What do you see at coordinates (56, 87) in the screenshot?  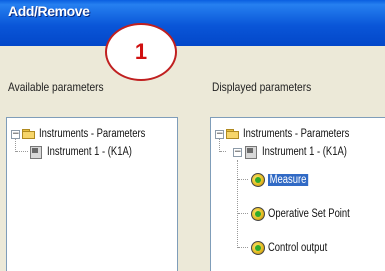 I see `available-parameters-label: Available parameters` at bounding box center [56, 87].